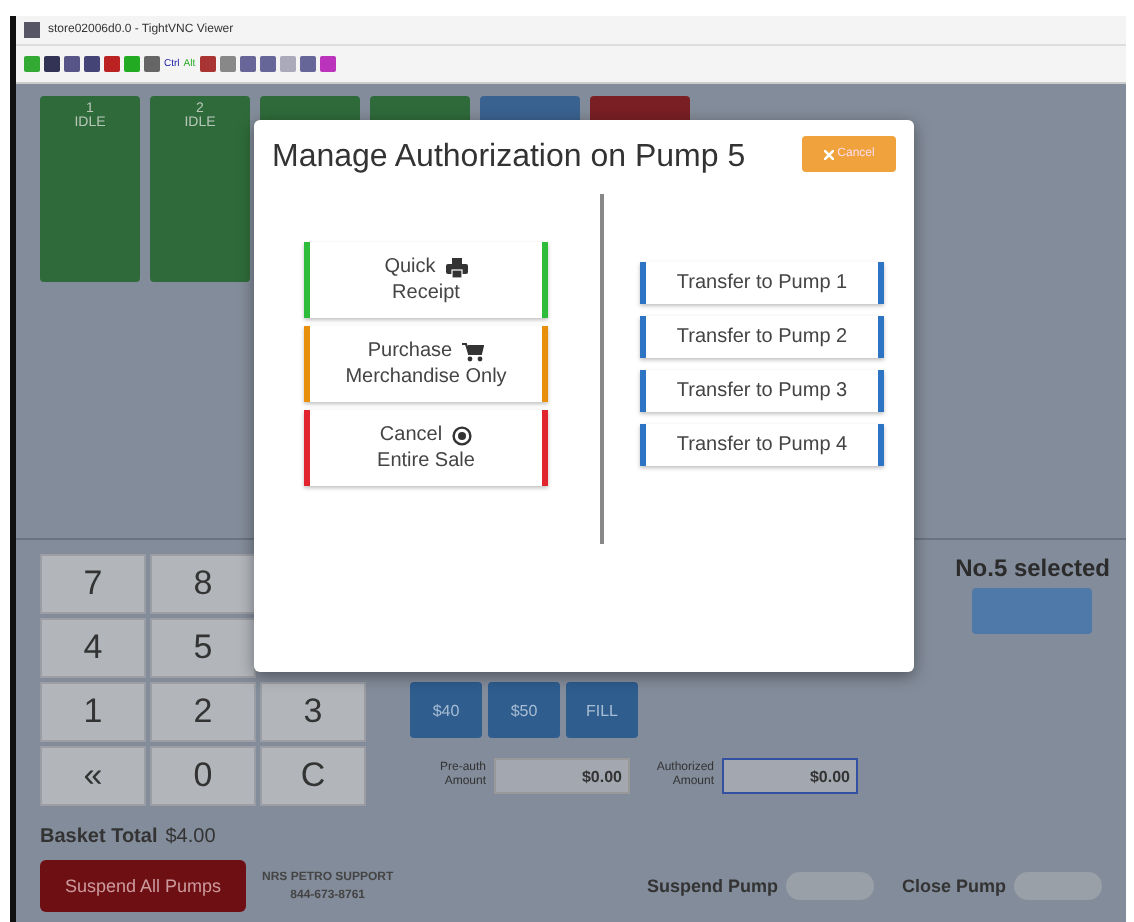 This screenshot has width=1134, height=922. Describe the element at coordinates (426, 280) in the screenshot. I see `action-button: Quick Receipt` at that location.